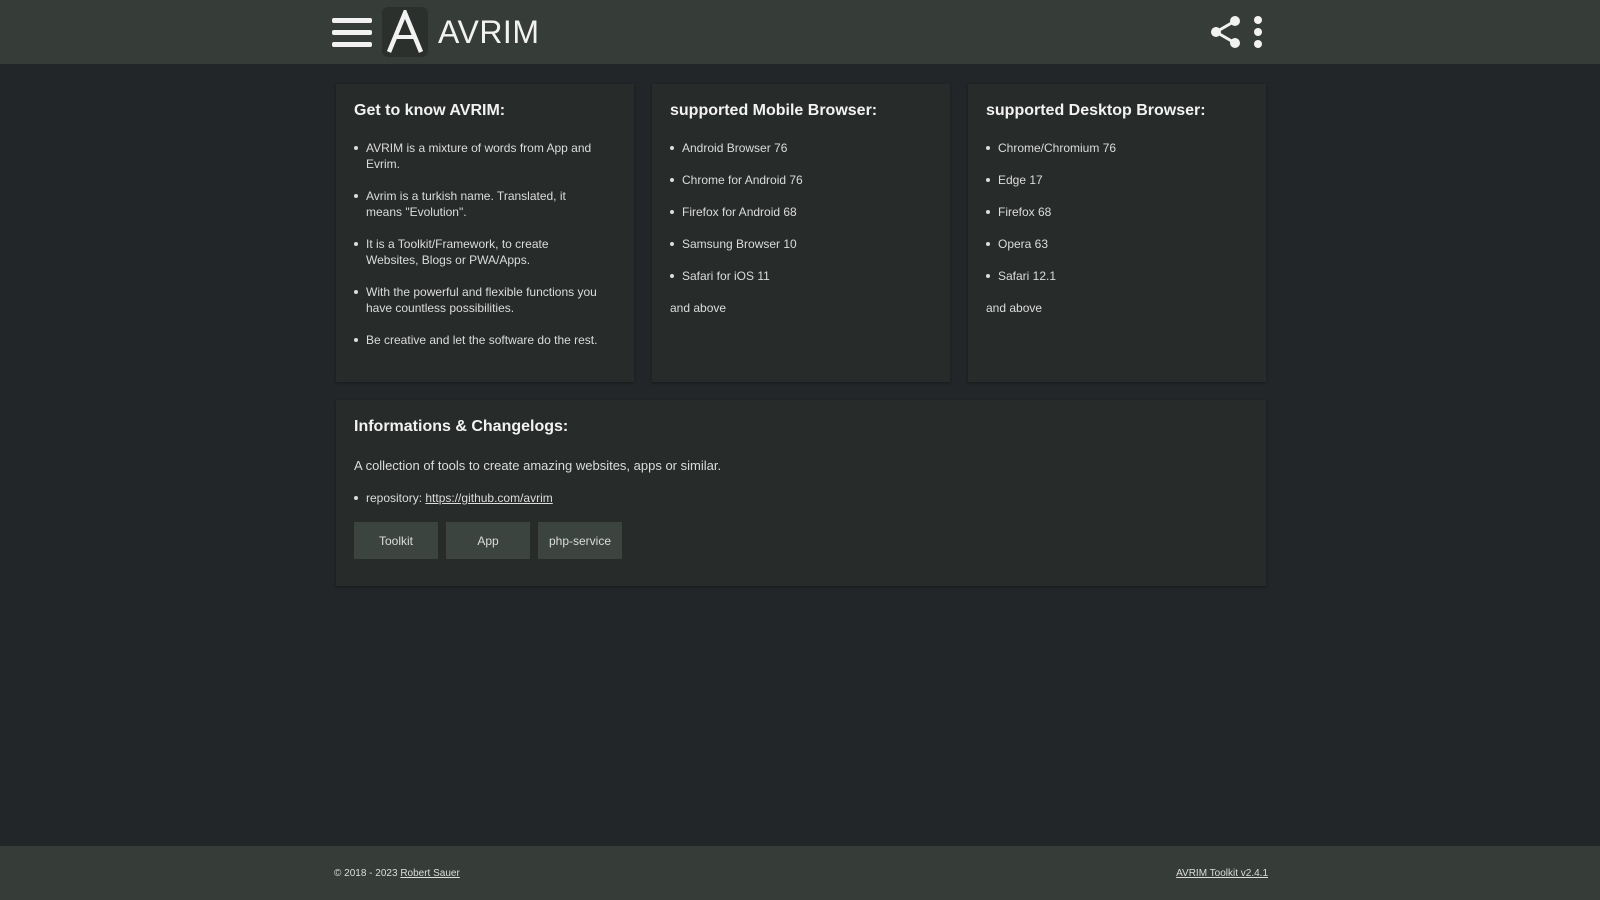 This screenshot has height=900, width=1600. Describe the element at coordinates (698, 308) in the screenshot. I see `mobile-and-above-note: and above` at that location.